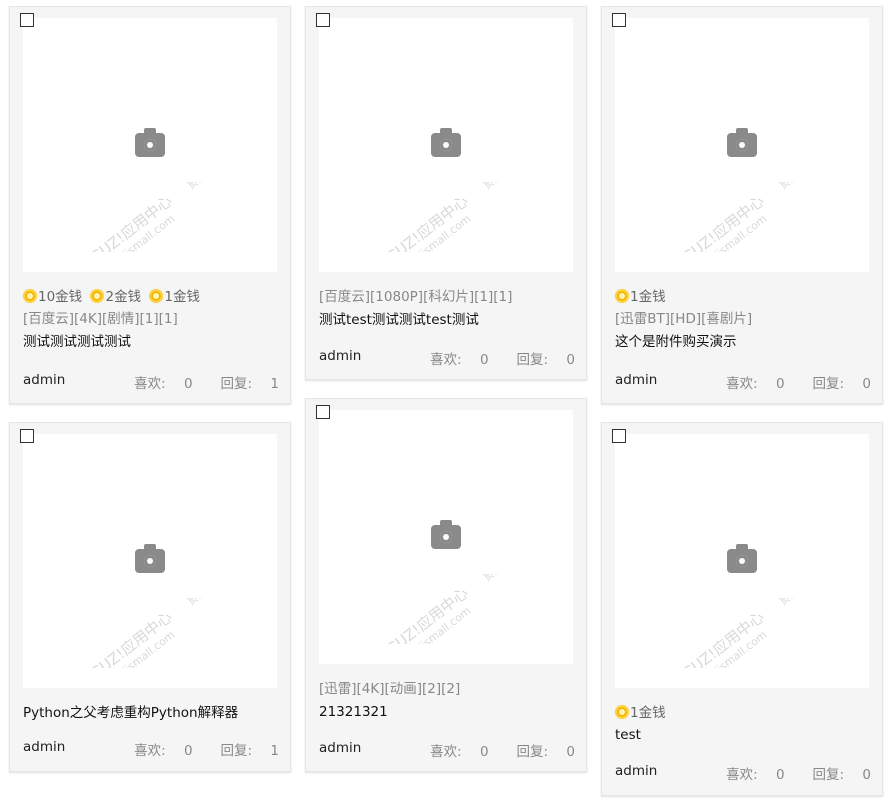 This screenshot has height=805, width=894. Describe the element at coordinates (743, 342) in the screenshot. I see `post-title: 这个是附件购买演示` at that location.